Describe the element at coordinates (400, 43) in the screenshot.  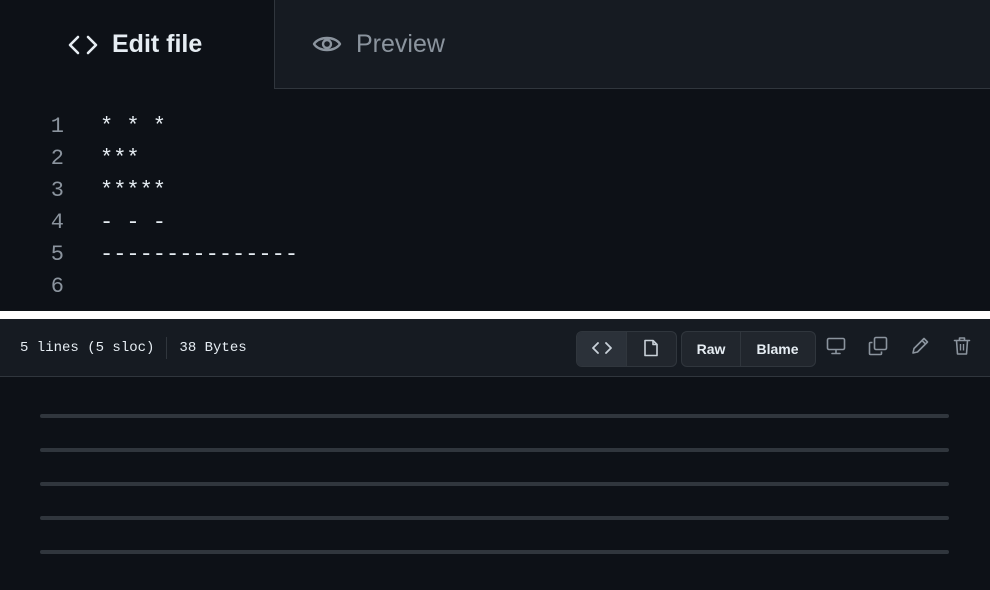
I see `tab-preview-label: Preview` at that location.